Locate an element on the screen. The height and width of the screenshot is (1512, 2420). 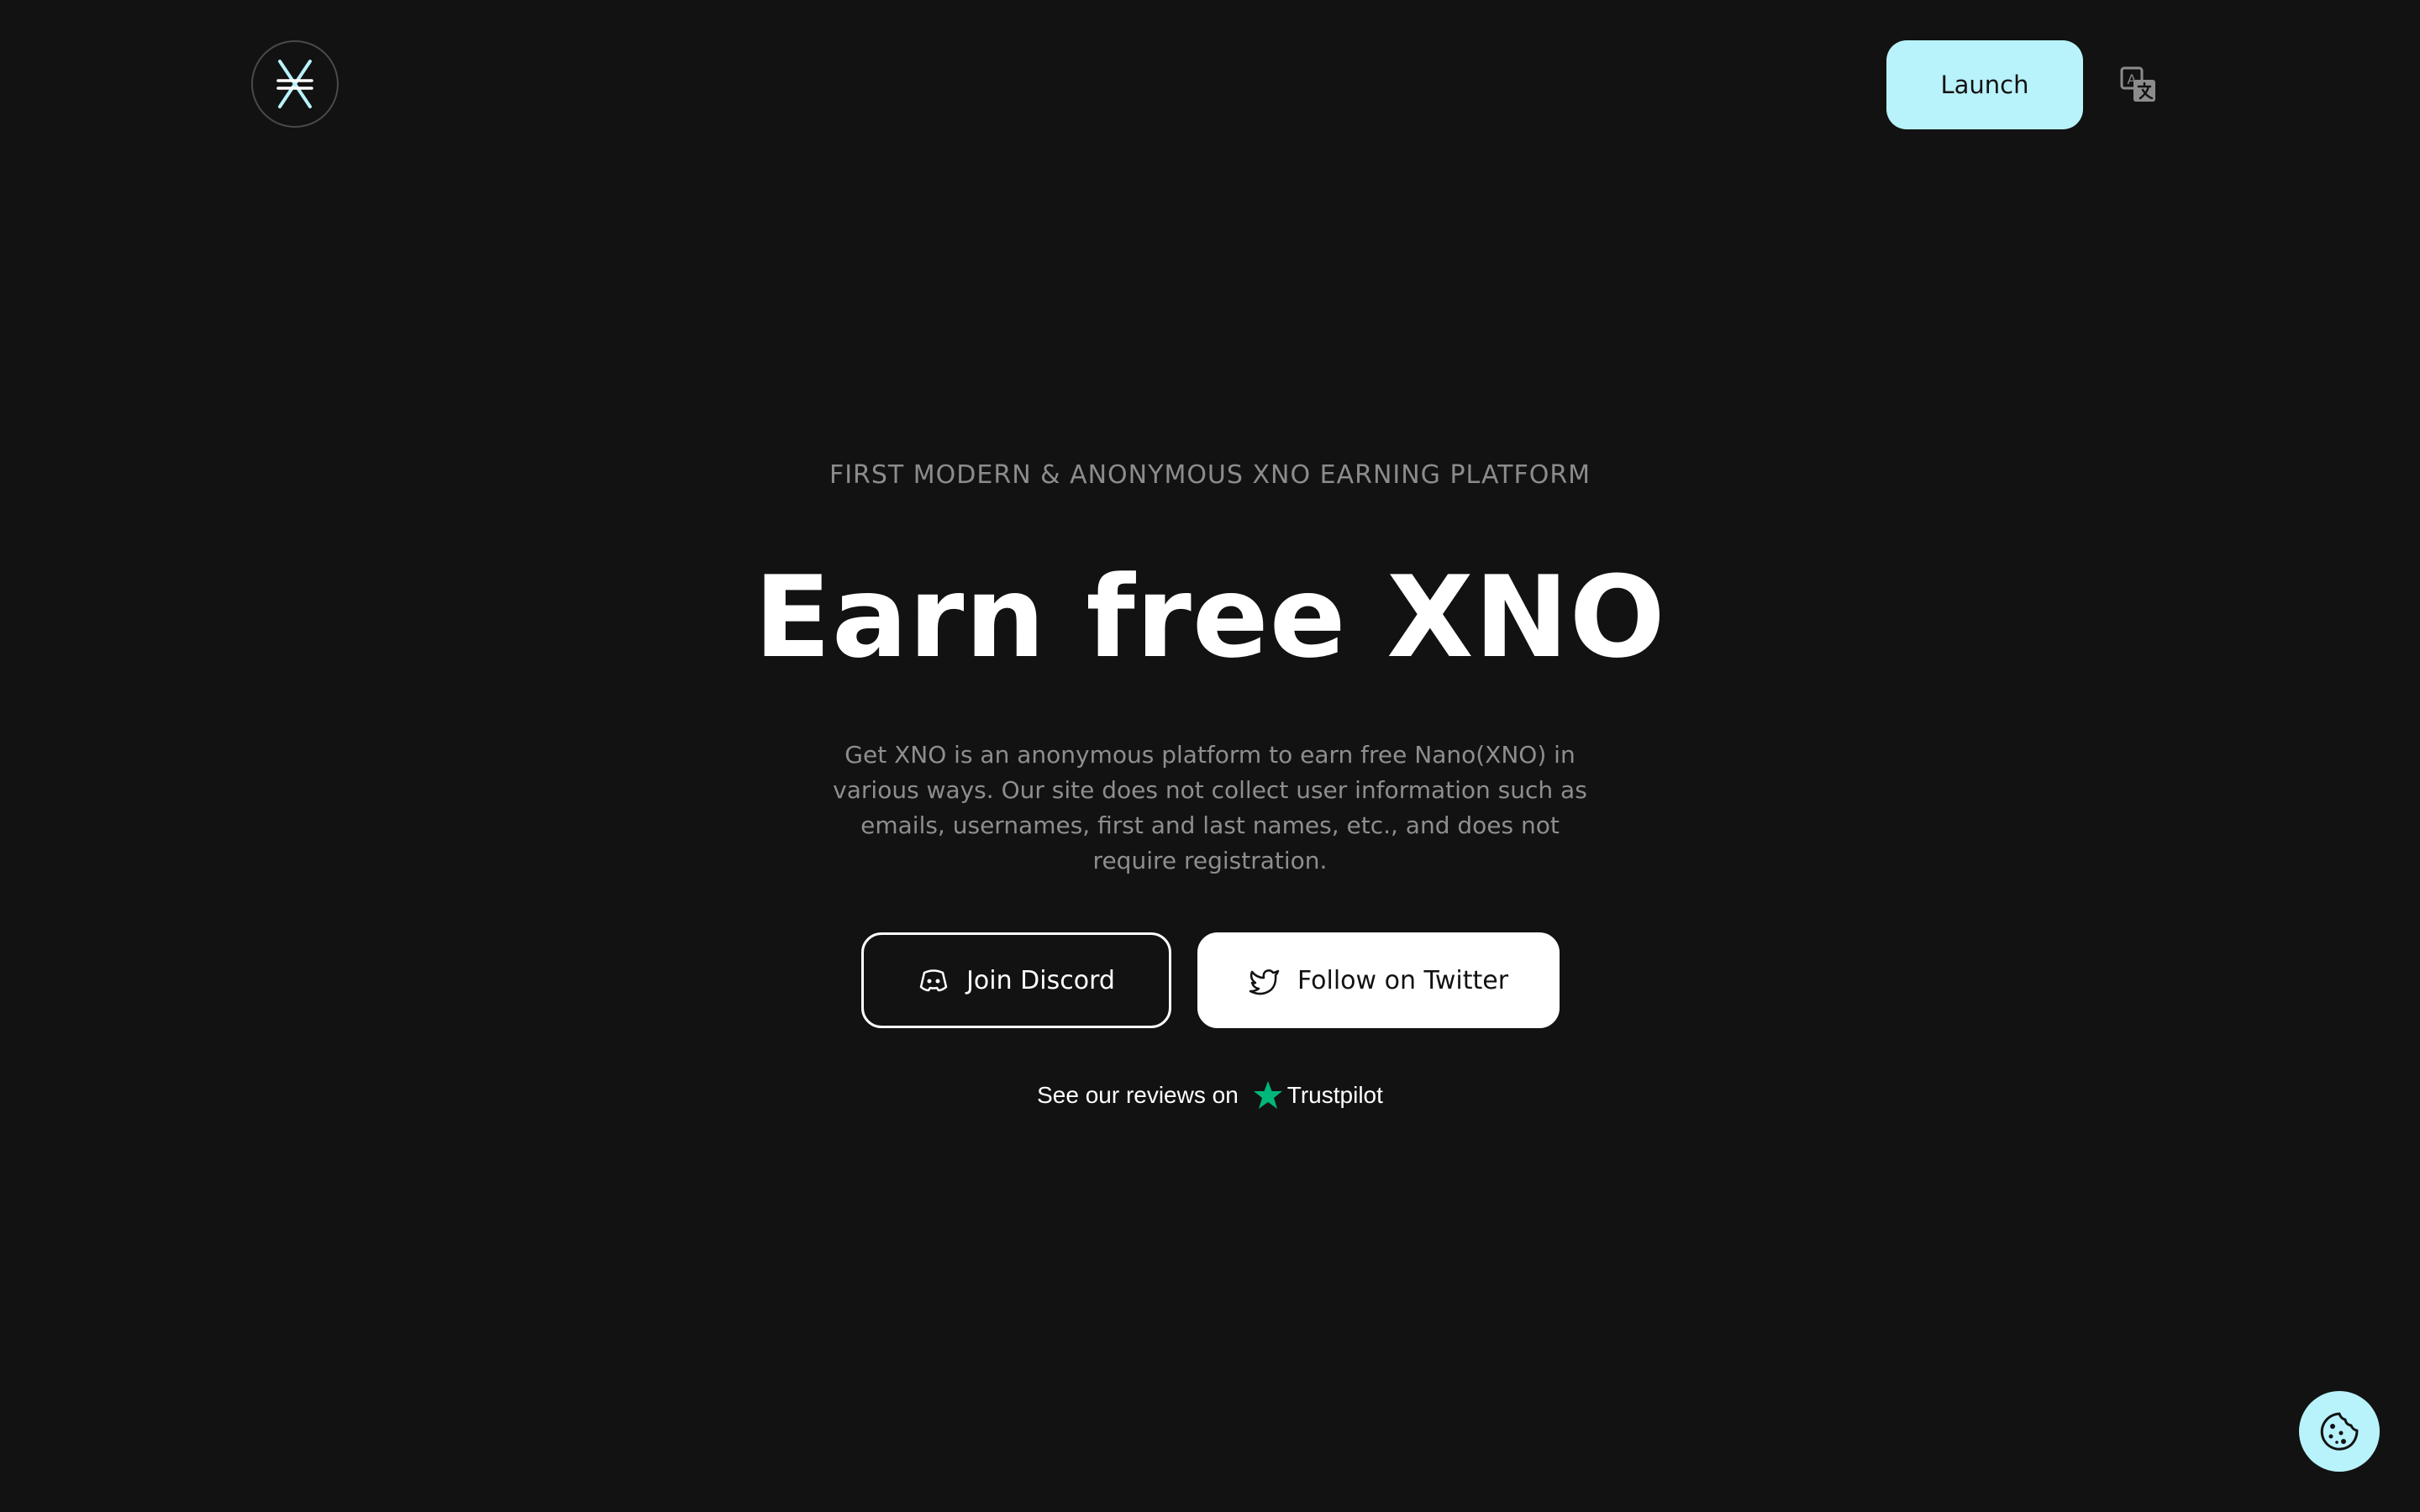
follow-twitter-label: Follow on Twitter is located at coordinates (1403, 980).